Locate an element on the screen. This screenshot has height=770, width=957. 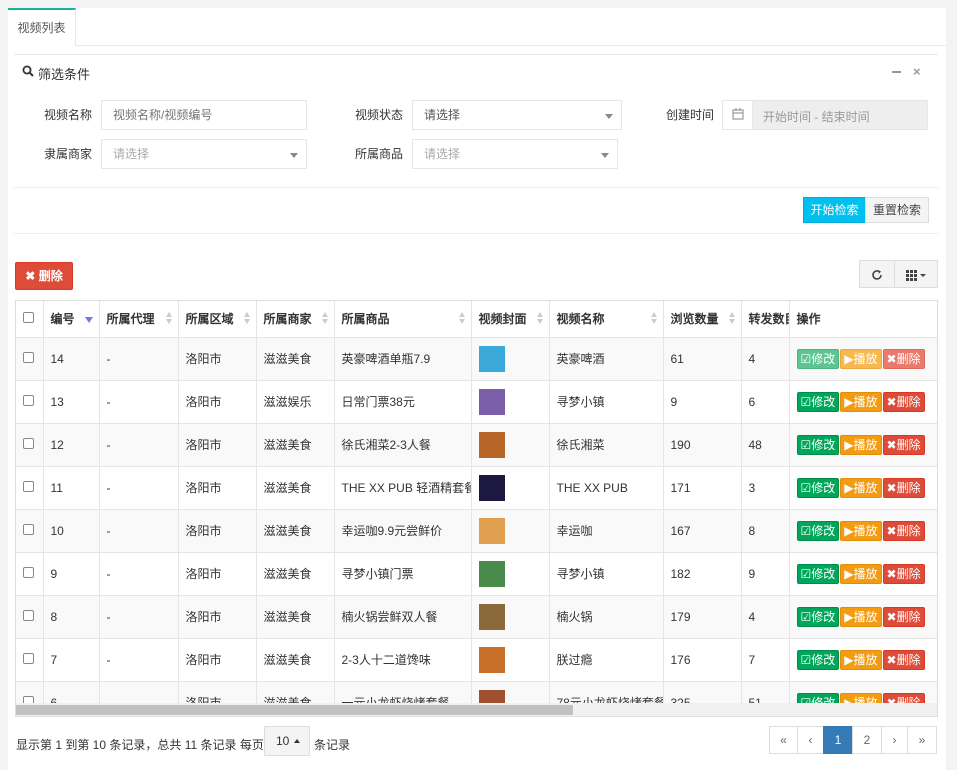
col-header-views: 浏览数量 is located at coordinates (702, 319).